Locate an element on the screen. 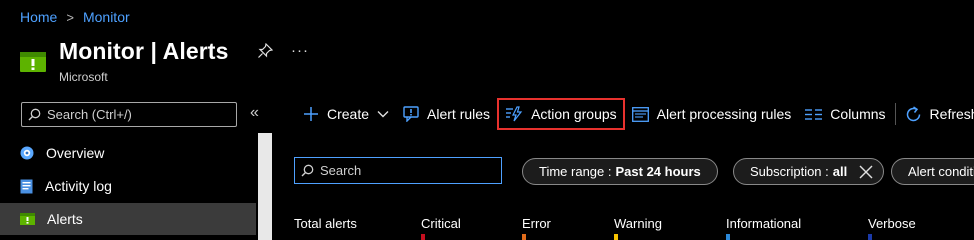 Image resolution: width=974 pixels, height=240 pixels. informational-indicator is located at coordinates (728, 237).